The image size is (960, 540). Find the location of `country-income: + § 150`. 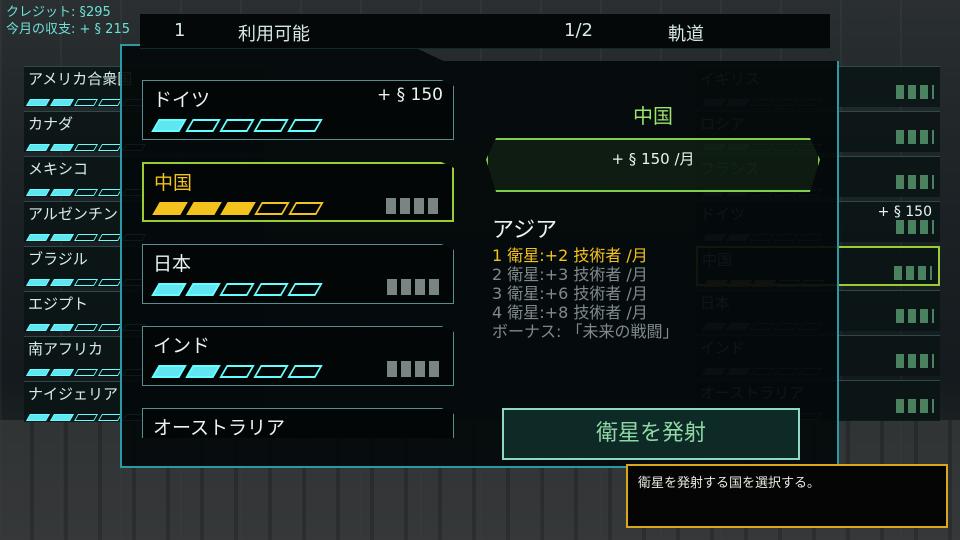

country-income: + § 150 is located at coordinates (904, 212).